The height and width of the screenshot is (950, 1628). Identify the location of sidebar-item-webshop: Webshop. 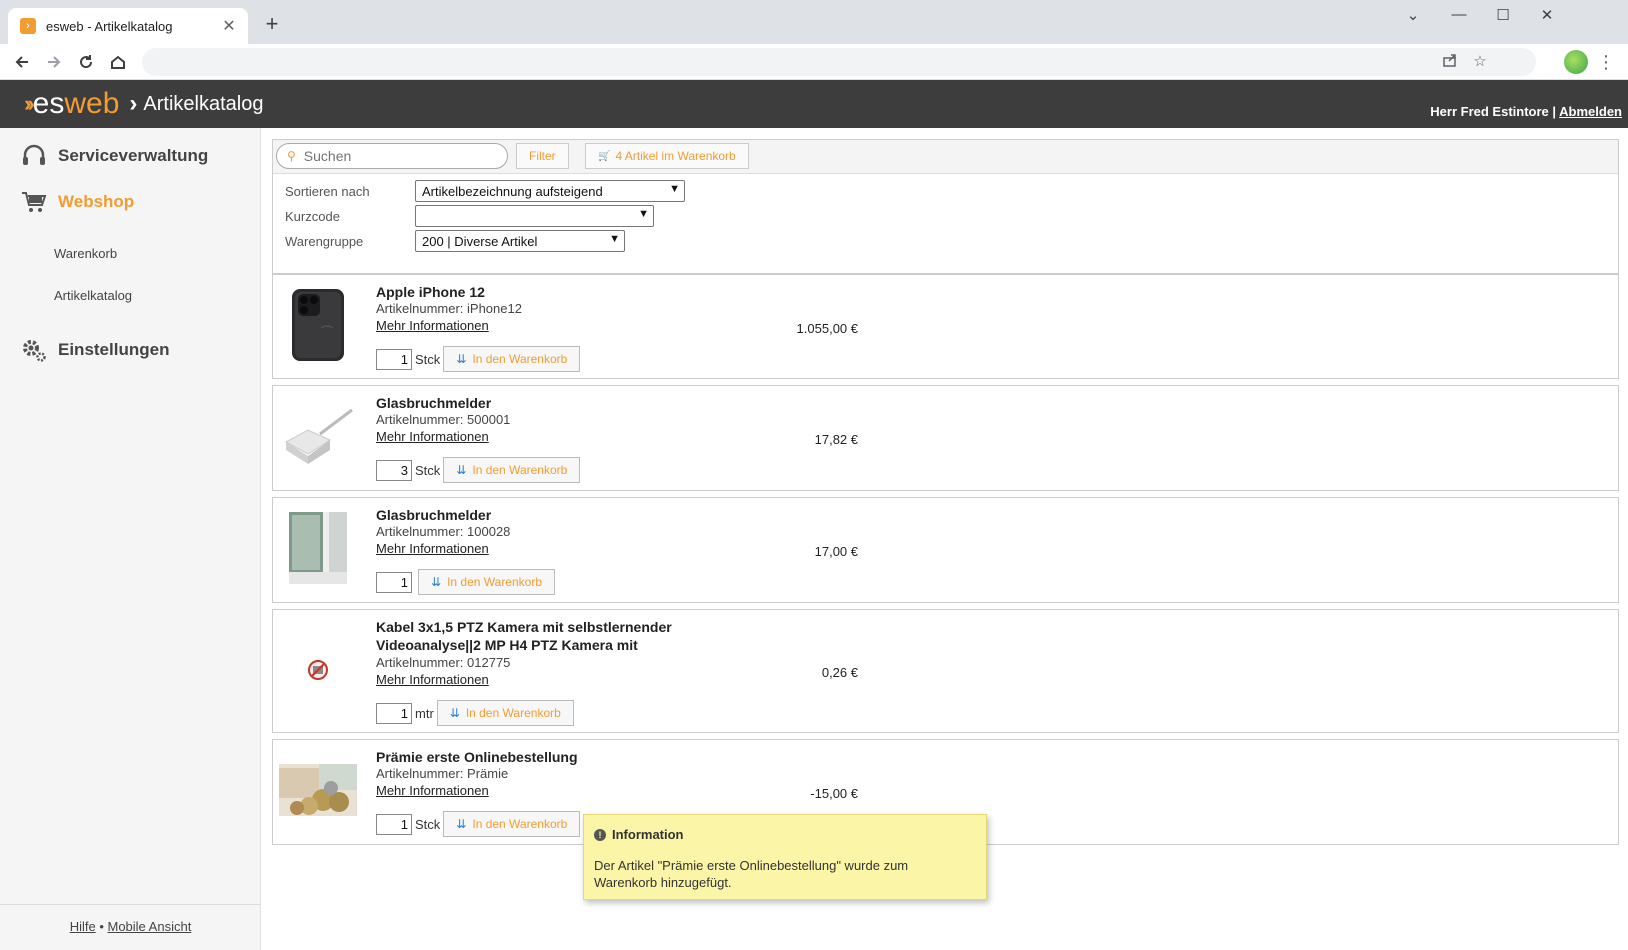
(77, 202).